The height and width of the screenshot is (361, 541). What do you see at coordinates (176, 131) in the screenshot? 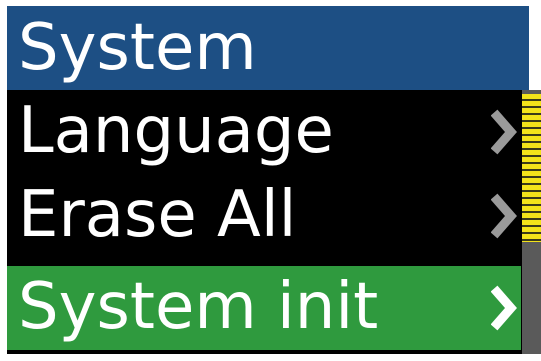
I see `menu-item-label: Language` at bounding box center [176, 131].